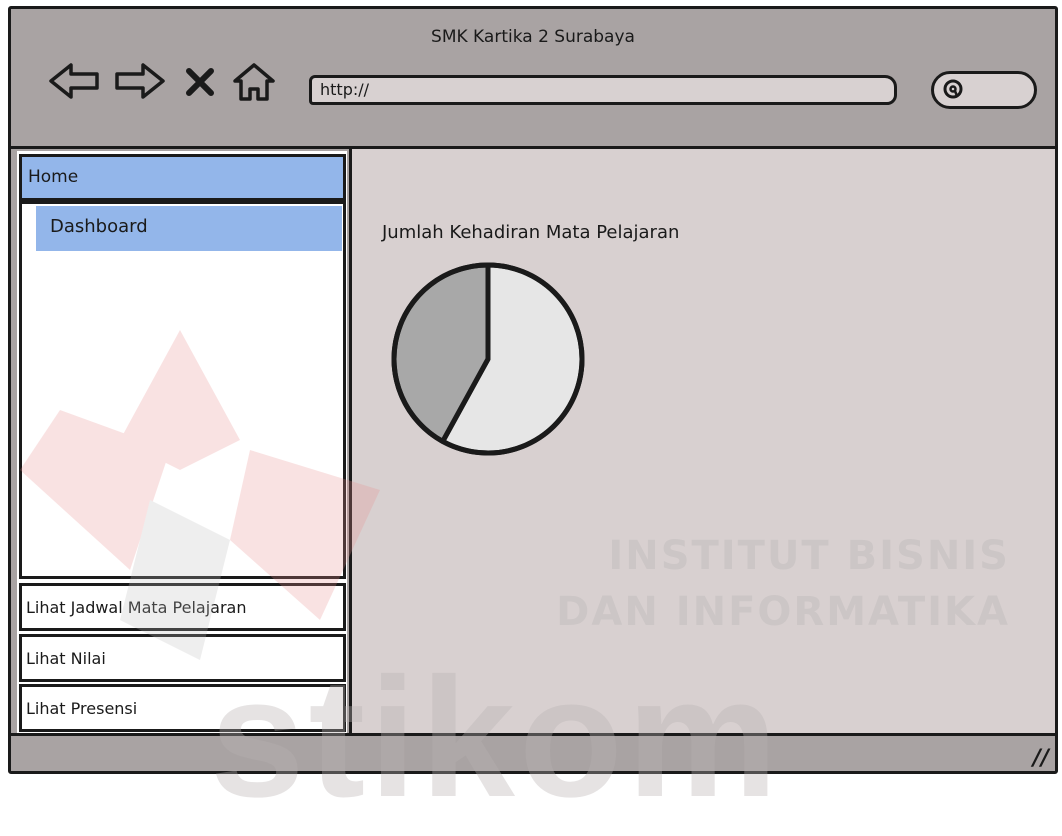  Describe the element at coordinates (1041, 758) in the screenshot. I see `resize-grip-icon: //` at that location.